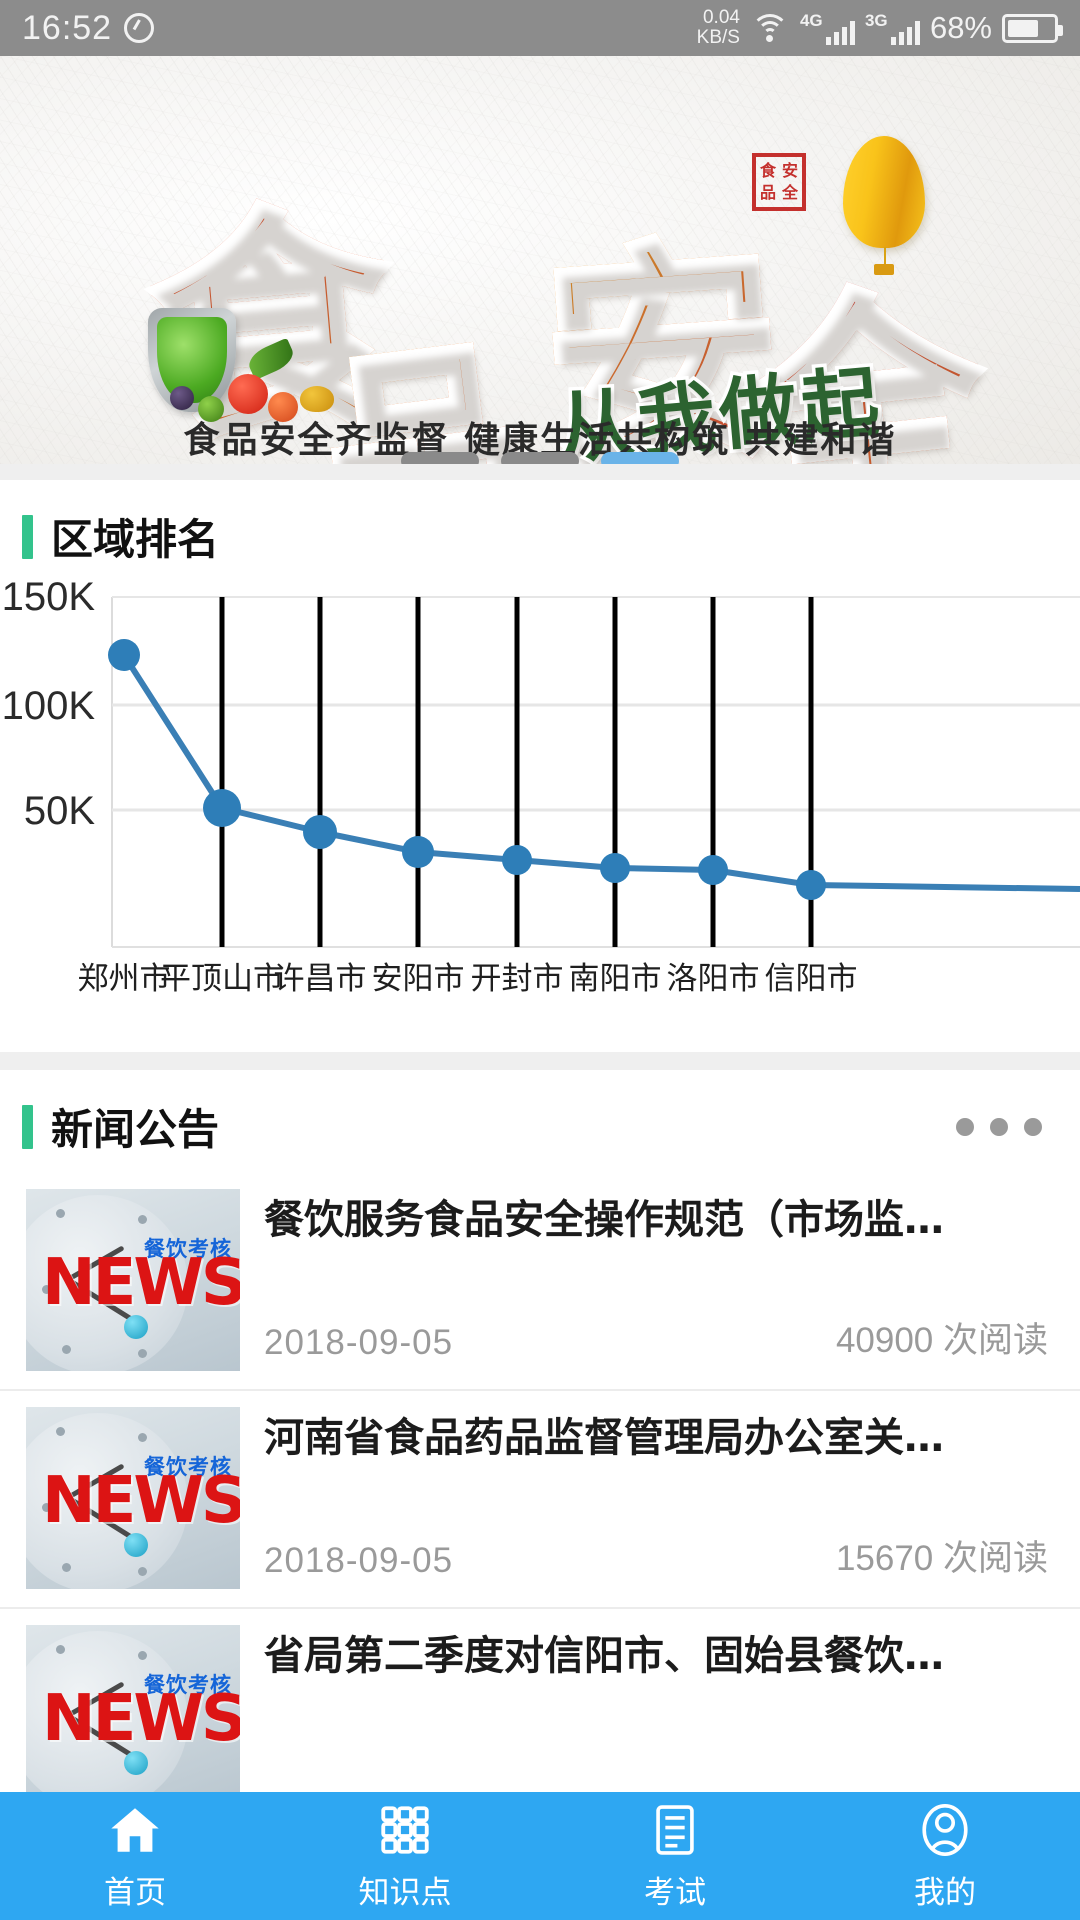 The height and width of the screenshot is (1920, 1080). What do you see at coordinates (659, 1280) in the screenshot?
I see `news-body: 餐饮服务食品安全操作规范（市场监… 2018-09-05 40900 次阅读` at bounding box center [659, 1280].